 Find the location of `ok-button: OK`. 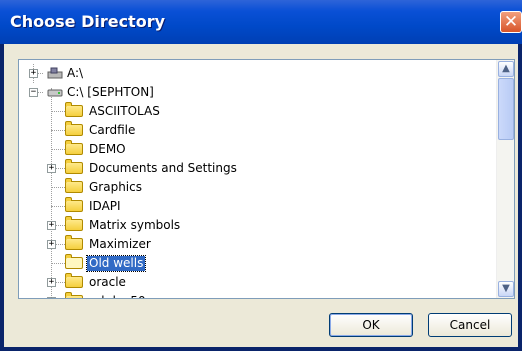

ok-button: OK is located at coordinates (371, 325).